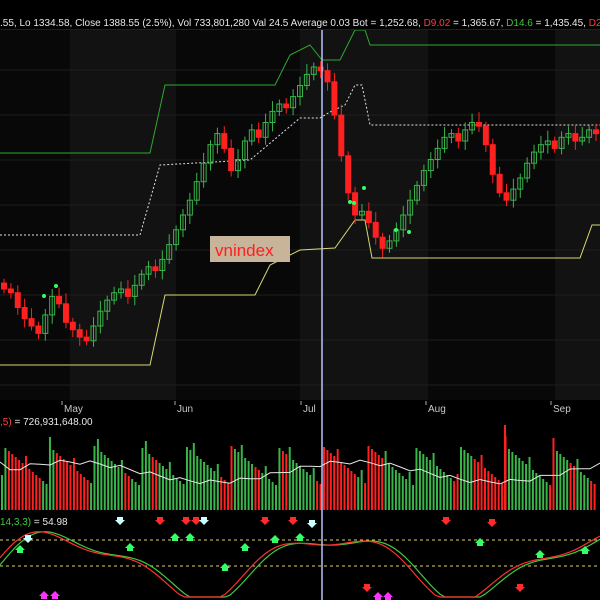 Image resolution: width=600 pixels, height=600 pixels. I want to click on volume-label-prefix: ,5), so click(6, 422).